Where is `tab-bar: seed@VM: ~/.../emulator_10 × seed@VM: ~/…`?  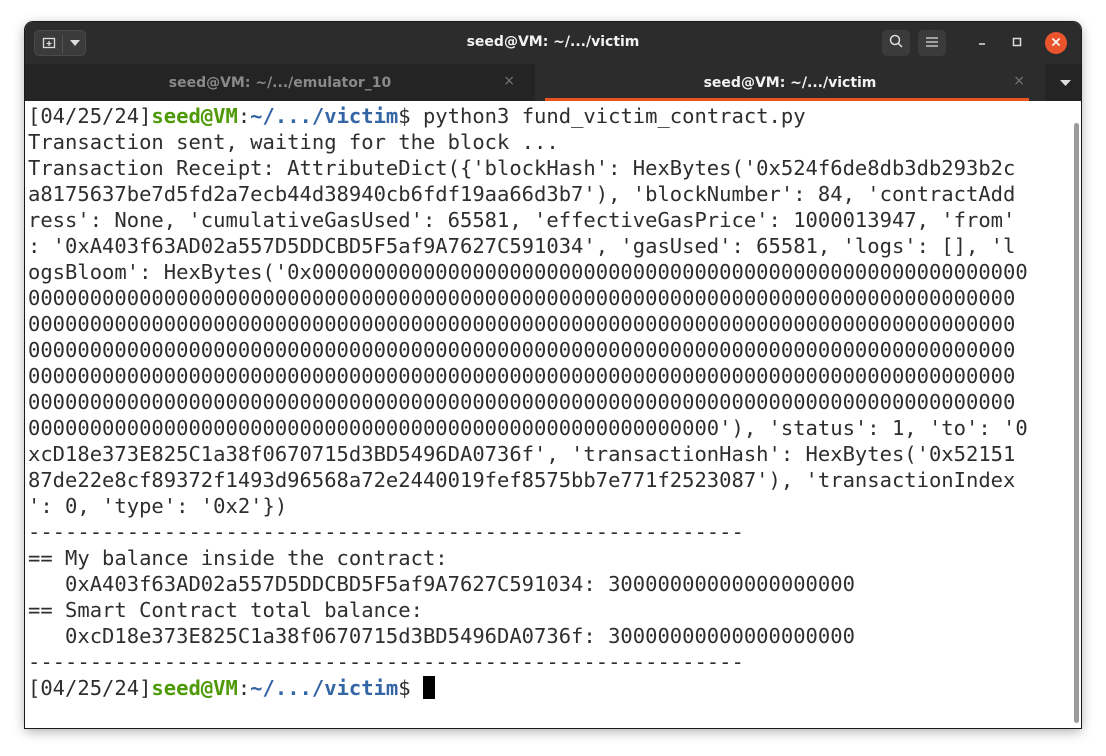 tab-bar: seed@VM: ~/.../emulator_10 × seed@VM: ~/… is located at coordinates (553, 82).